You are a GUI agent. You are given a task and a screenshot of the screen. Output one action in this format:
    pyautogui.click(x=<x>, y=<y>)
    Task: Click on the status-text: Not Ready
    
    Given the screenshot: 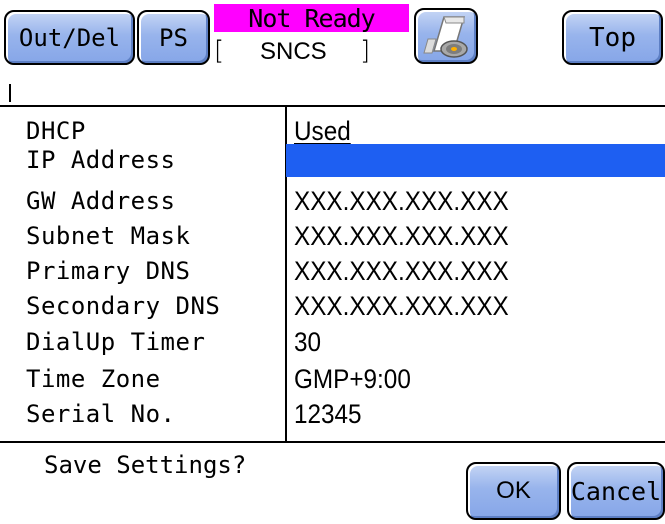 What is the action you would take?
    pyautogui.click(x=311, y=18)
    